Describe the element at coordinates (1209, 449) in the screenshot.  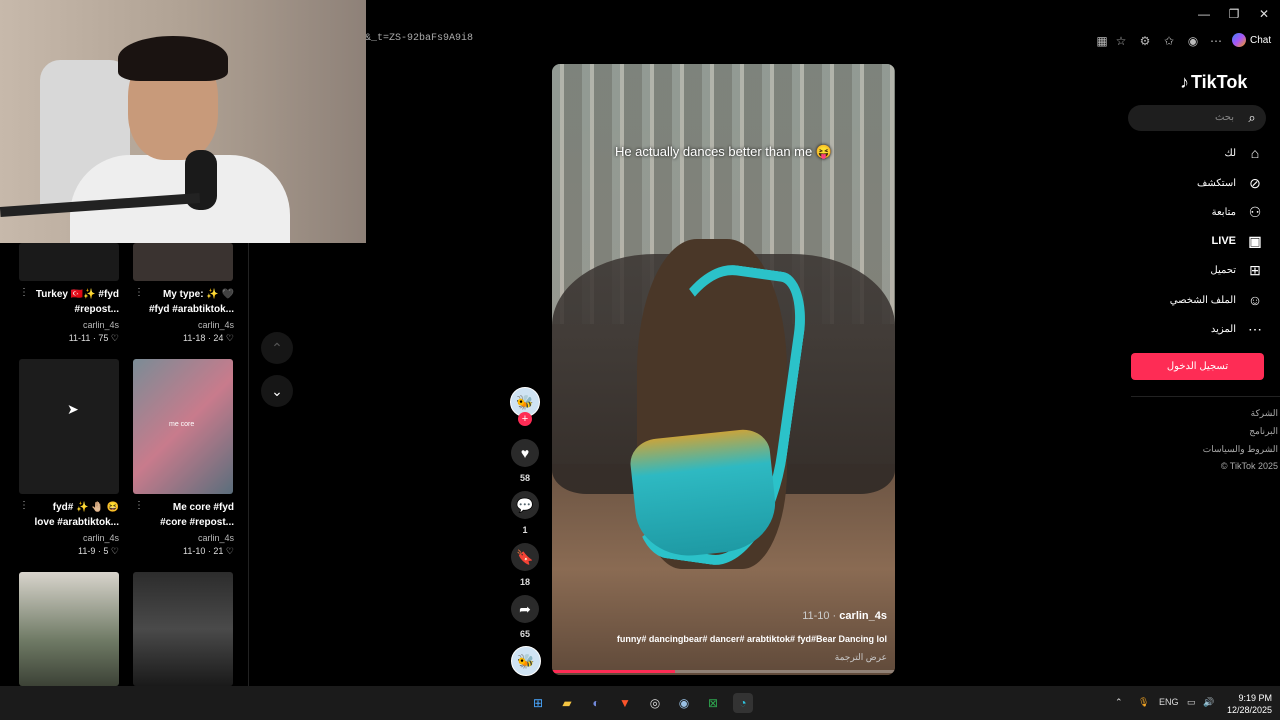
I see `footer-link-terms: الشروط والسياسات` at that location.